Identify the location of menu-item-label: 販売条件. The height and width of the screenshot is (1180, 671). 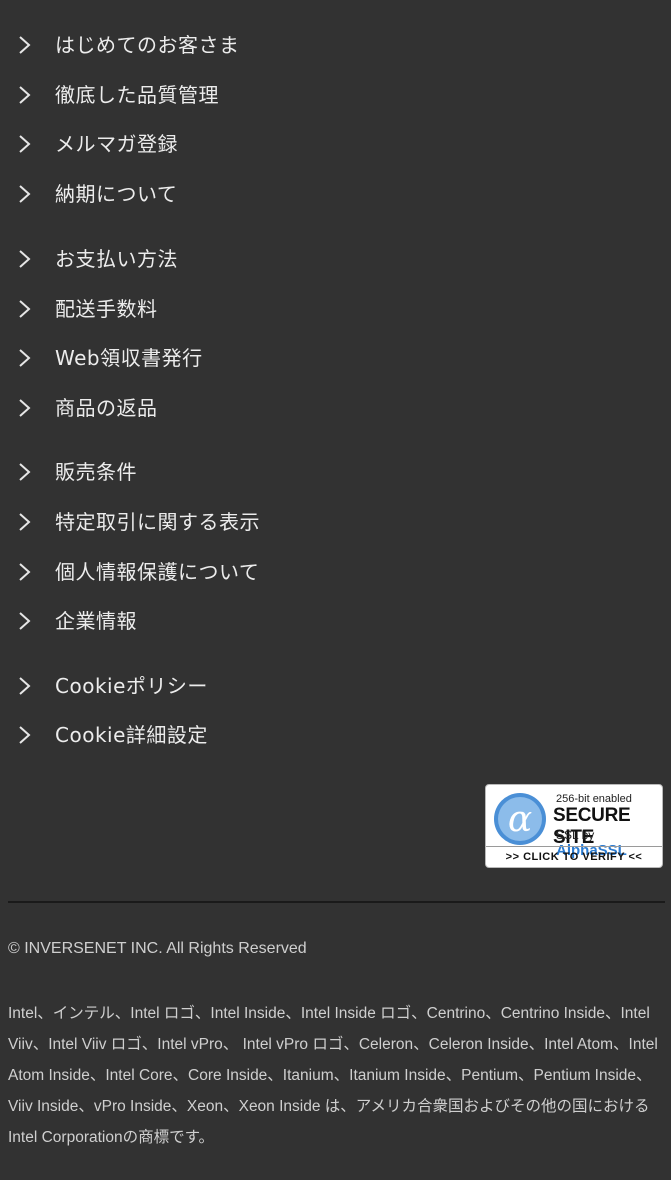
(96, 472).